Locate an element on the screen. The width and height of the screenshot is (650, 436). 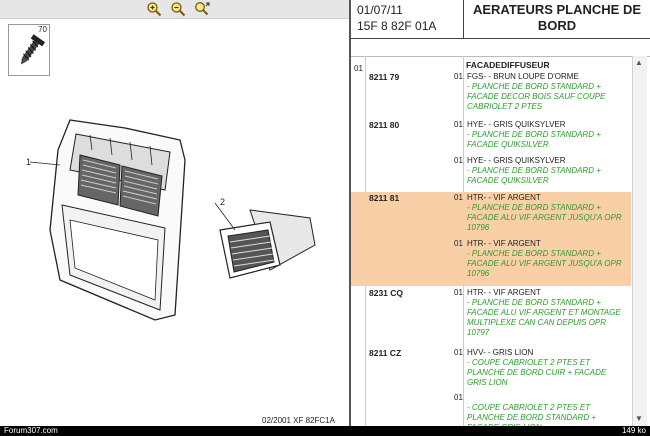
air-vent-drawing is located at coordinates (265, 240).